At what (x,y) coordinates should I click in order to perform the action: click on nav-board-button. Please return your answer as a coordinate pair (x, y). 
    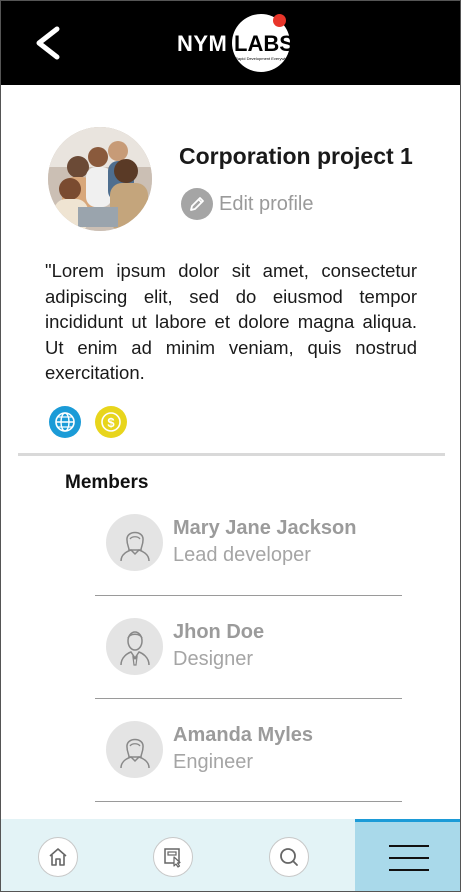
    Looking at the image, I should click on (173, 857).